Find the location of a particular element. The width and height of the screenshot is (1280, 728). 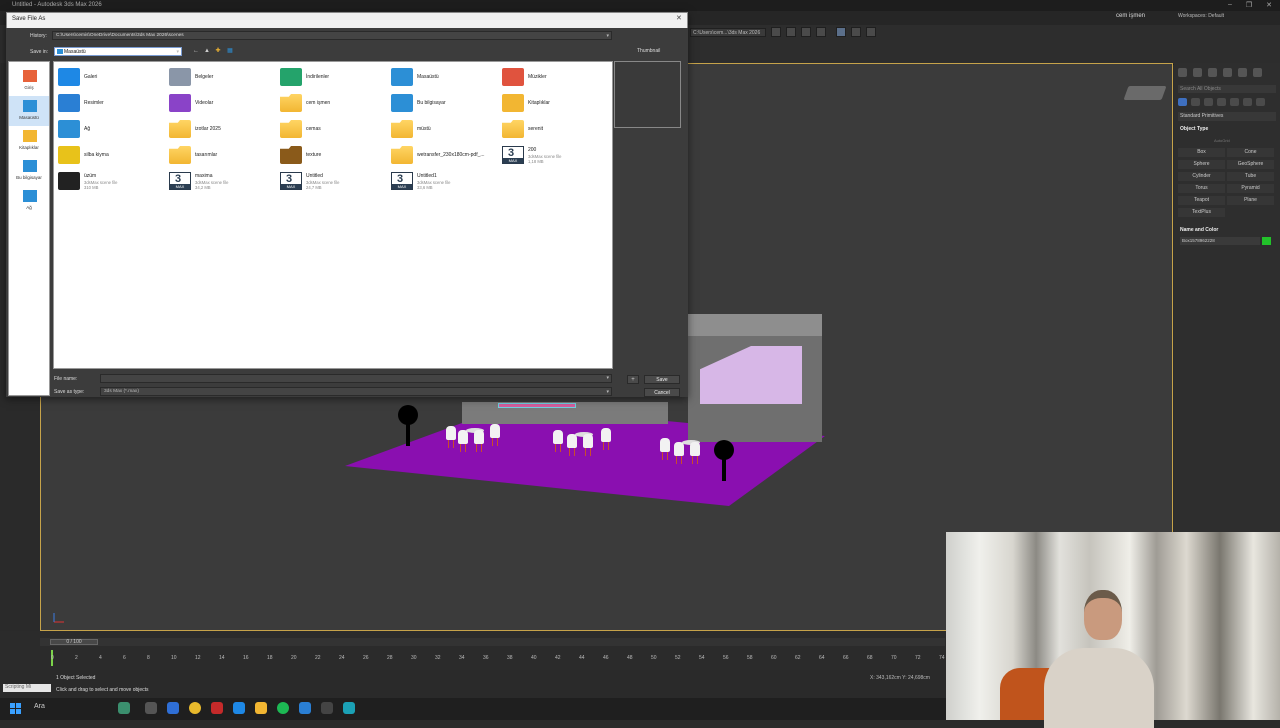

file-item: texture is located at coordinates (333, 155).